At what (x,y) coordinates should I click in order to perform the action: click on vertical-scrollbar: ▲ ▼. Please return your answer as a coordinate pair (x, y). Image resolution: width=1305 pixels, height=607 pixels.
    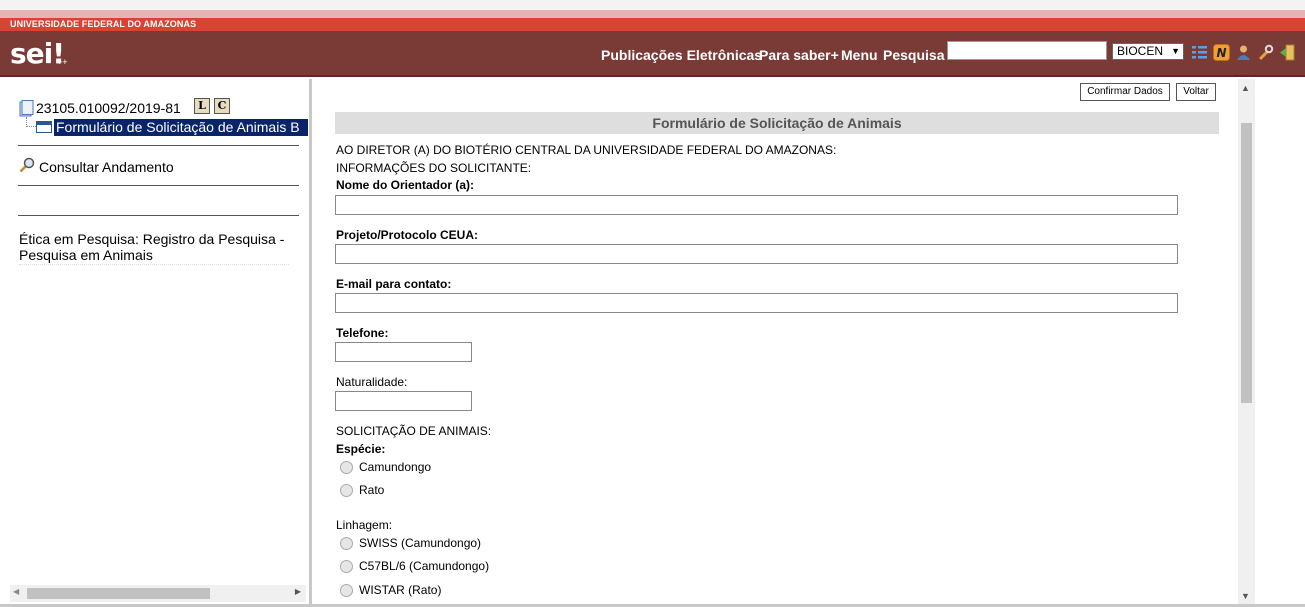
    Looking at the image, I should click on (1246, 343).